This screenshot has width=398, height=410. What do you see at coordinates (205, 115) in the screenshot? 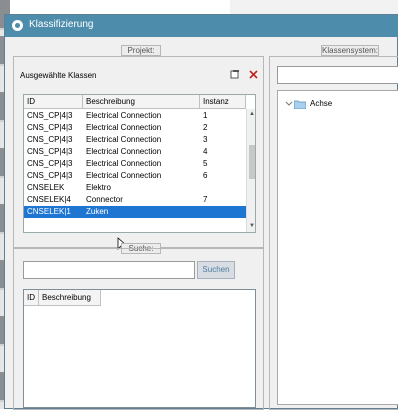
I see `cell-instanz: 1` at bounding box center [205, 115].